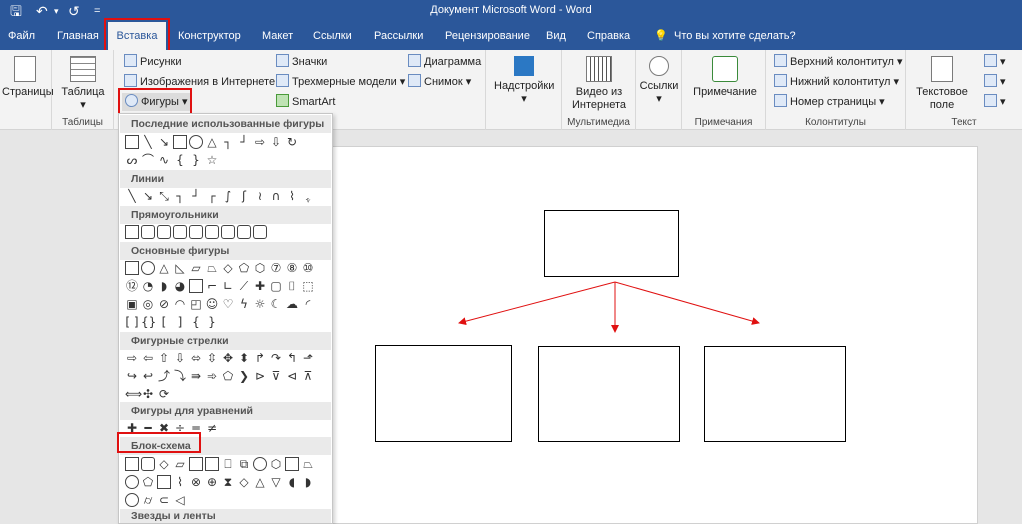  What do you see at coordinates (244, 376) in the screenshot?
I see `chevron-arrow-icon: ❯` at bounding box center [244, 376].